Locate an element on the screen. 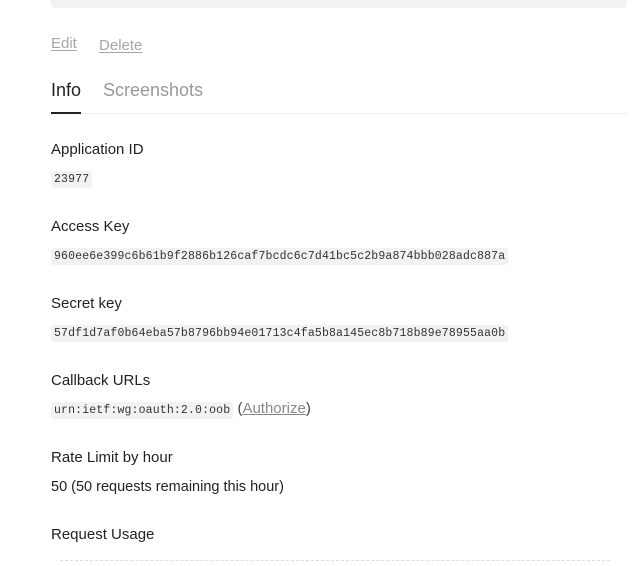 This screenshot has height=566, width=641. close-paren: ) is located at coordinates (308, 408).